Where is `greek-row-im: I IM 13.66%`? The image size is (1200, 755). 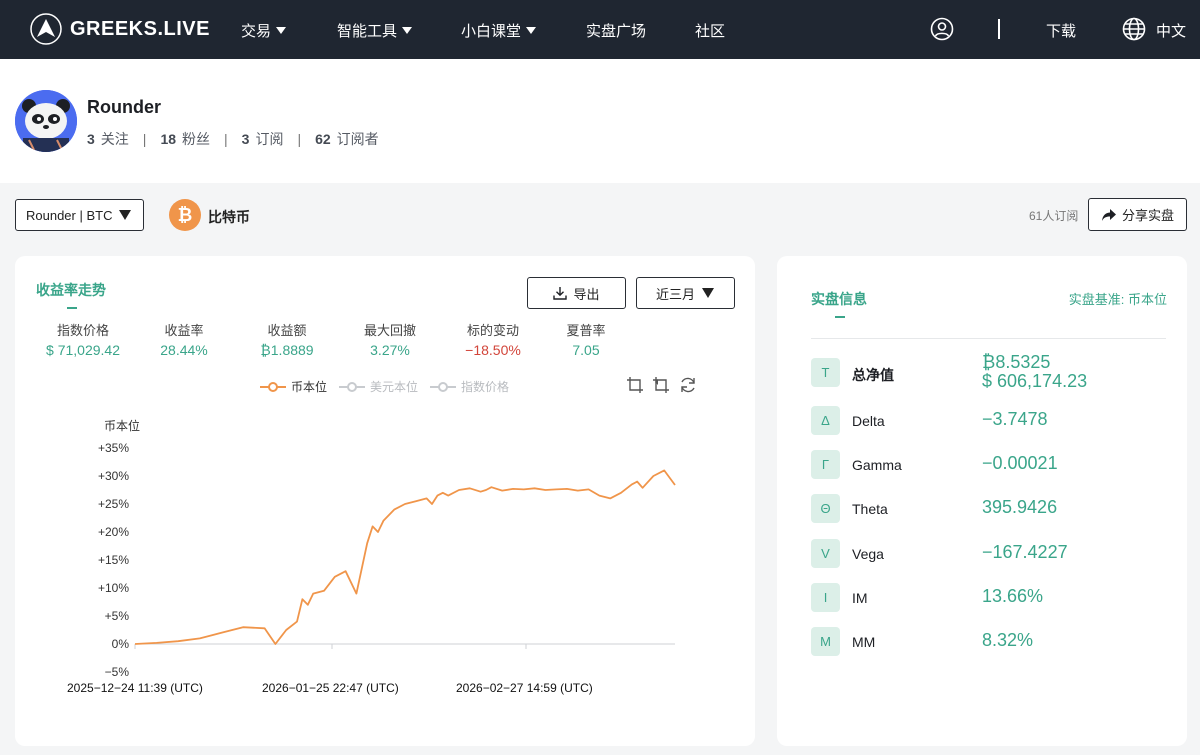
greek-row-im: I IM 13.66% is located at coordinates (991, 598).